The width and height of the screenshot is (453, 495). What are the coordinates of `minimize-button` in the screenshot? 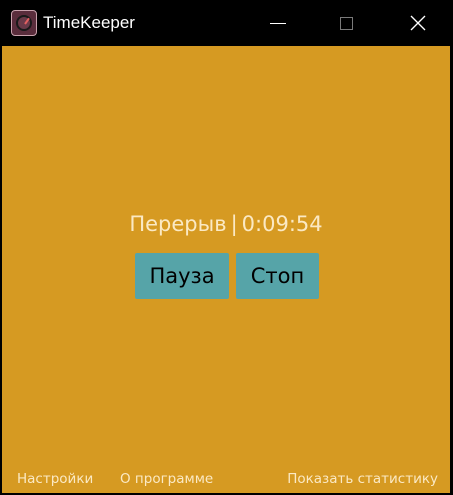 It's located at (278, 23).